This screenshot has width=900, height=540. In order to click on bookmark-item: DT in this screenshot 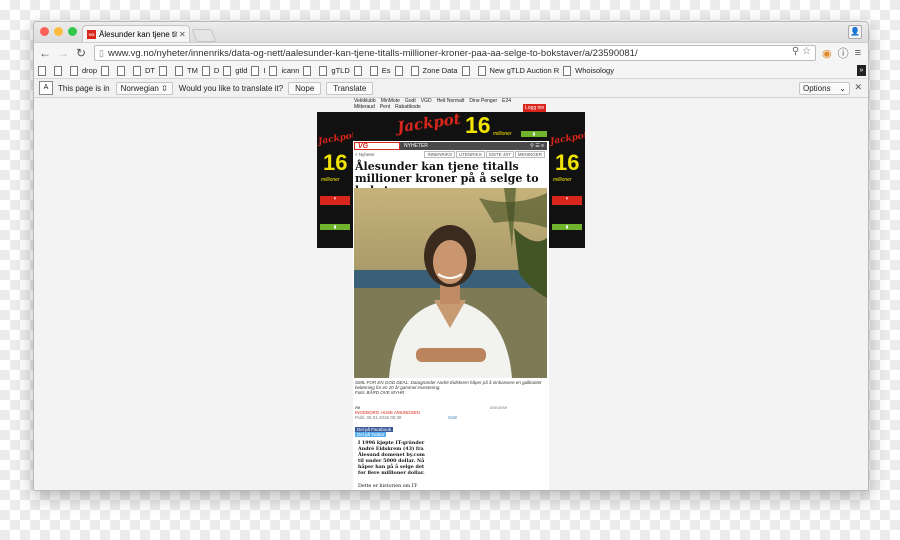, I will do `click(144, 70)`.